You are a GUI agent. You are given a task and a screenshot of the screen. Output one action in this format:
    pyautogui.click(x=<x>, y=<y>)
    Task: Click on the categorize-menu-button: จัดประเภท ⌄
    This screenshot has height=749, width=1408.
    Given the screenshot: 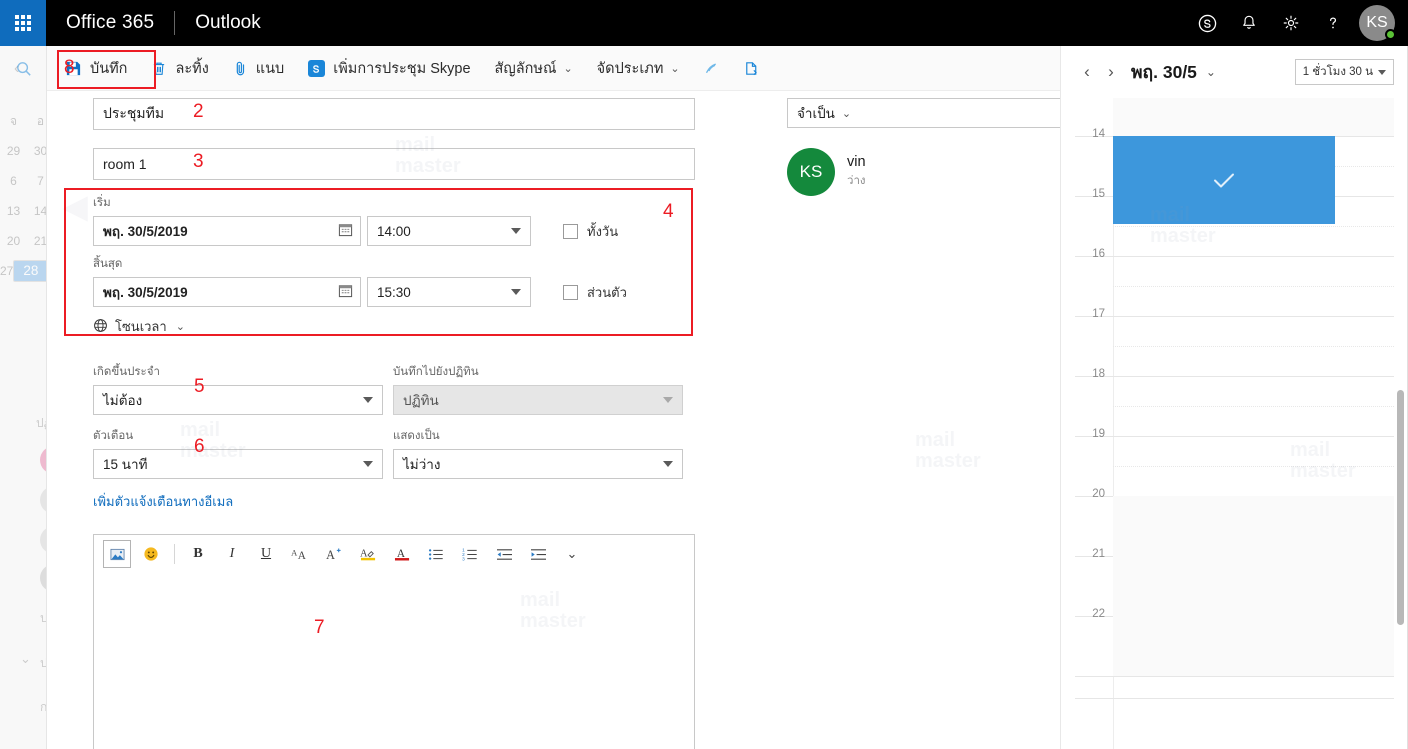 What is the action you would take?
    pyautogui.click(x=638, y=68)
    